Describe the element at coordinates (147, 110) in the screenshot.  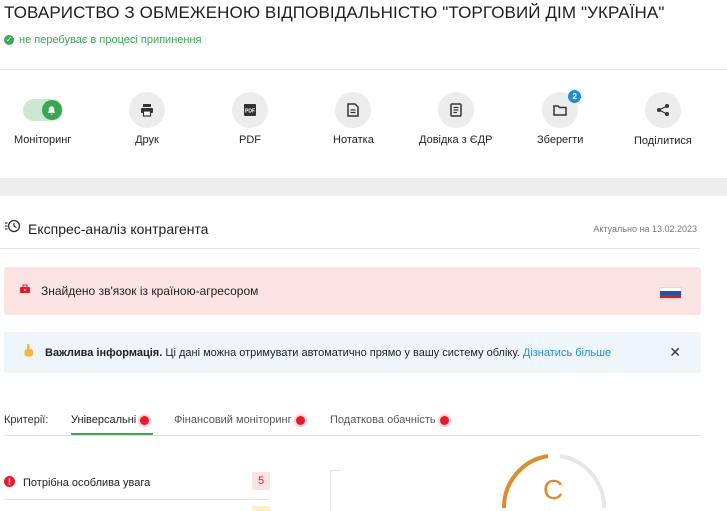
I see `printer-icon` at that location.